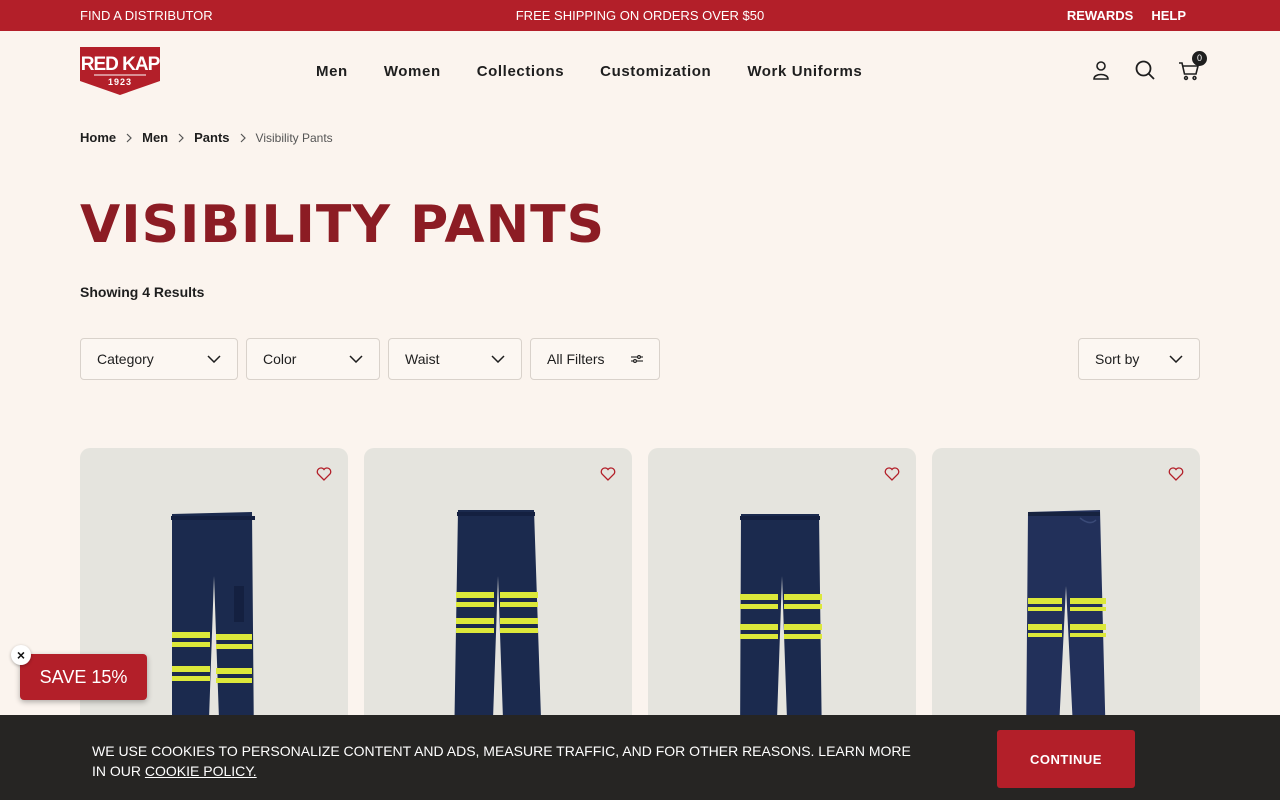 The image size is (1280, 800). I want to click on account-icon, so click(1101, 70).